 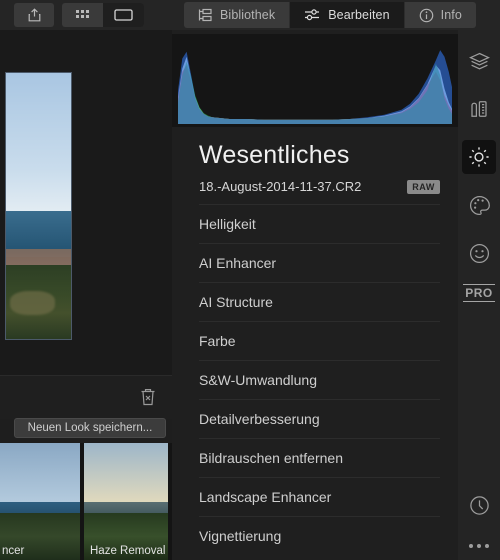 What do you see at coordinates (86, 397) in the screenshot?
I see `canvas-footer` at bounding box center [86, 397].